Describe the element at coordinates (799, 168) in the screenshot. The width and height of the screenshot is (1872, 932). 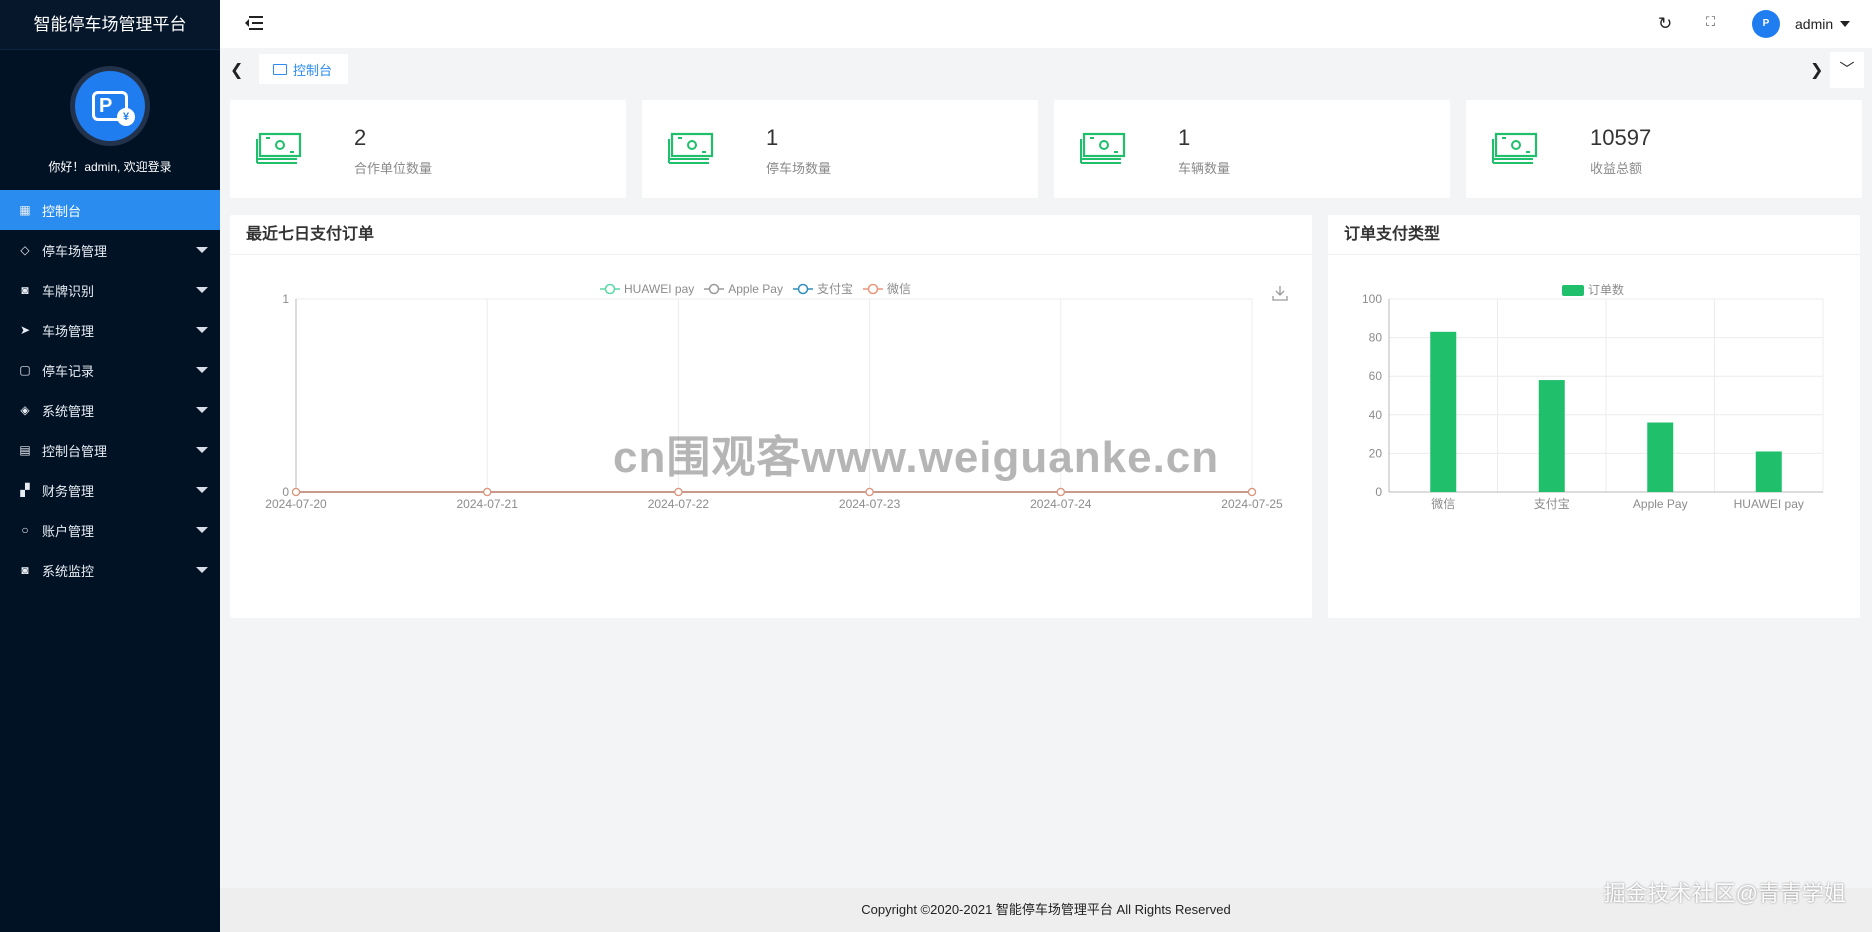
I see `stat-label: 停车场数量` at that location.